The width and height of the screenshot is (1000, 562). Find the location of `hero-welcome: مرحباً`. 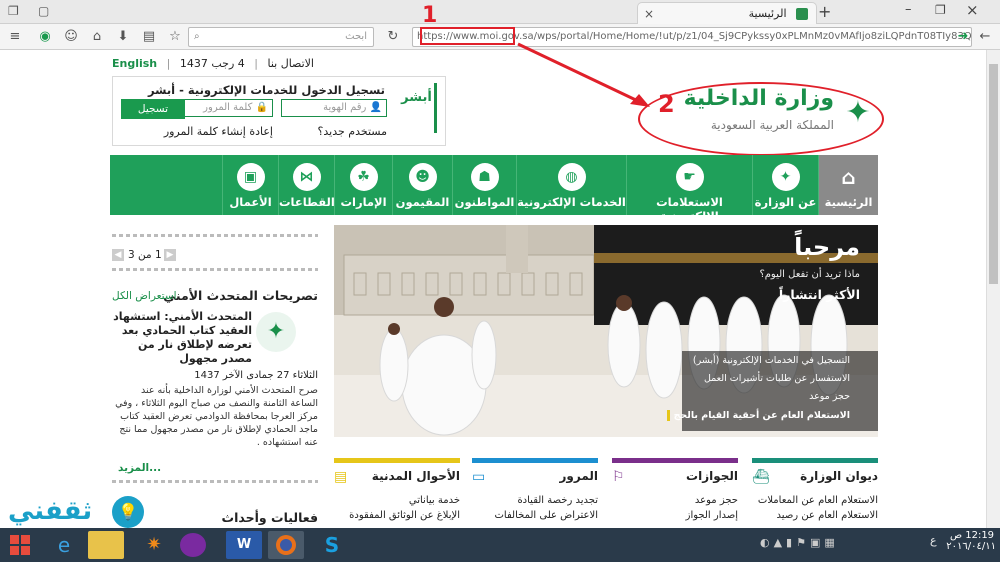

hero-welcome: مرحباً is located at coordinates (827, 247).